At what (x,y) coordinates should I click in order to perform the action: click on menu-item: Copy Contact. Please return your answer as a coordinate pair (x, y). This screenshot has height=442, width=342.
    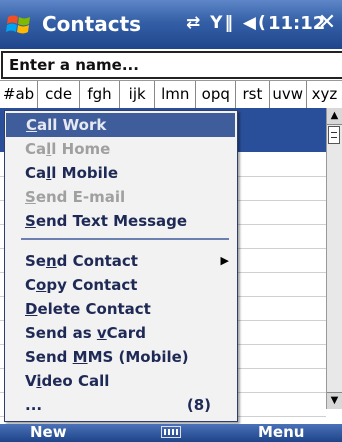
    Looking at the image, I should click on (121, 285).